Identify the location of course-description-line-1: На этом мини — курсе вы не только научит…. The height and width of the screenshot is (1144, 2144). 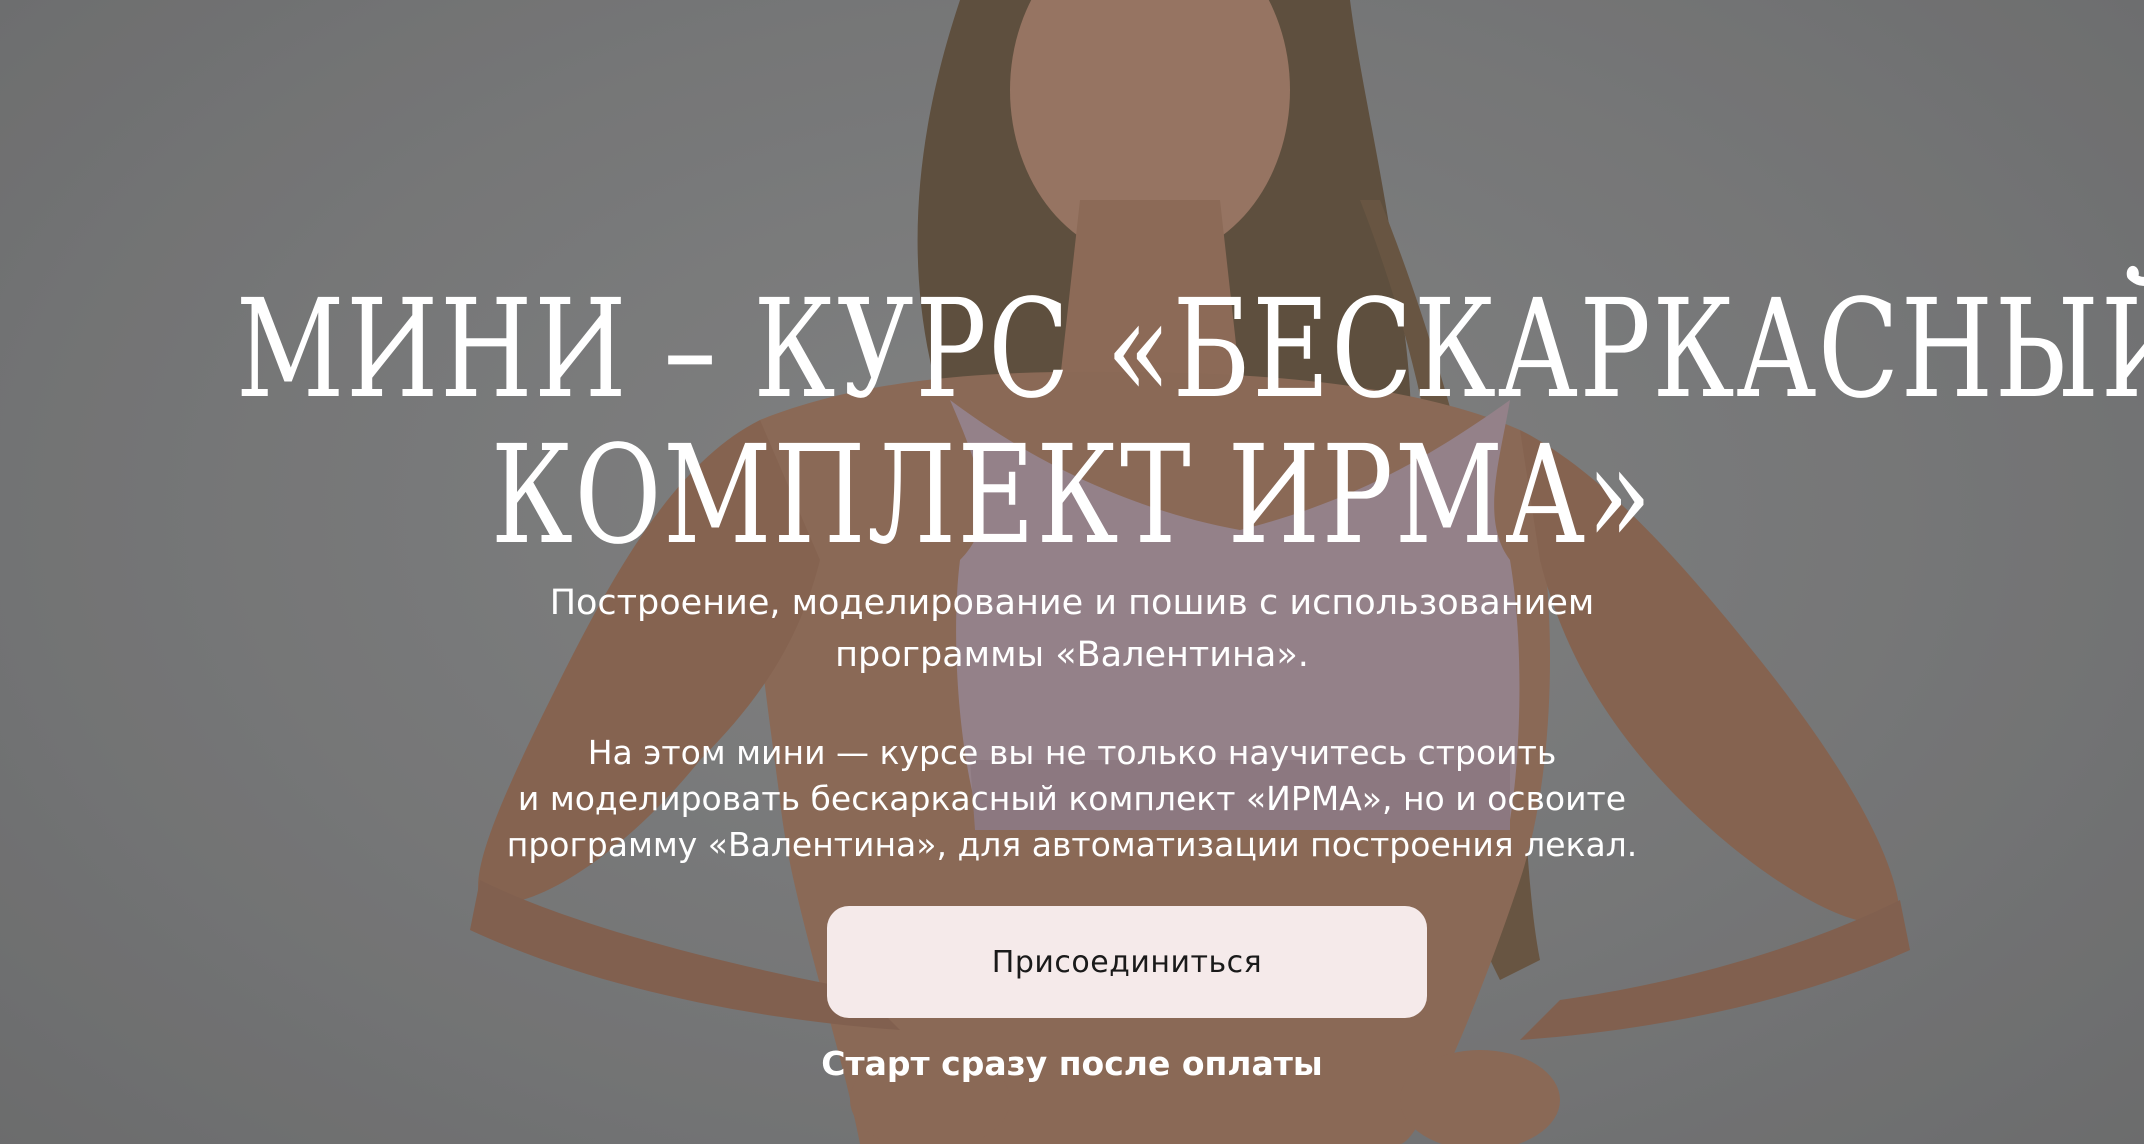
(1072, 752).